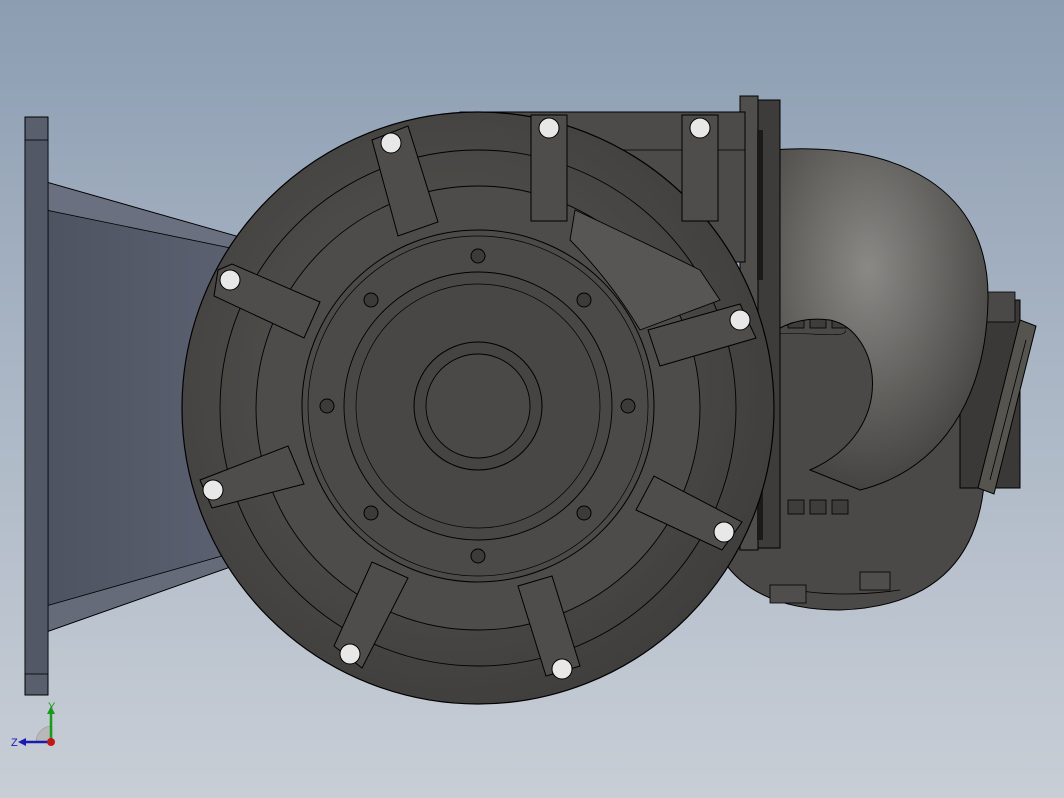 This screenshot has width=1064, height=798. Describe the element at coordinates (478, 406) in the screenshot. I see `front-cover-plate` at that location.